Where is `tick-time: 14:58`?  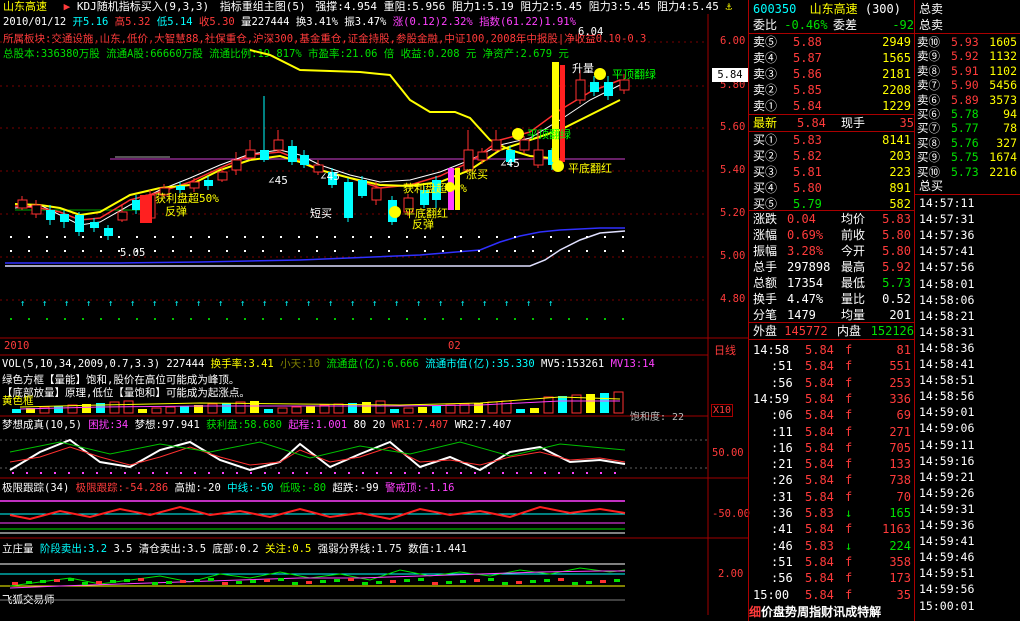 tick-time: 14:58 is located at coordinates (771, 350).